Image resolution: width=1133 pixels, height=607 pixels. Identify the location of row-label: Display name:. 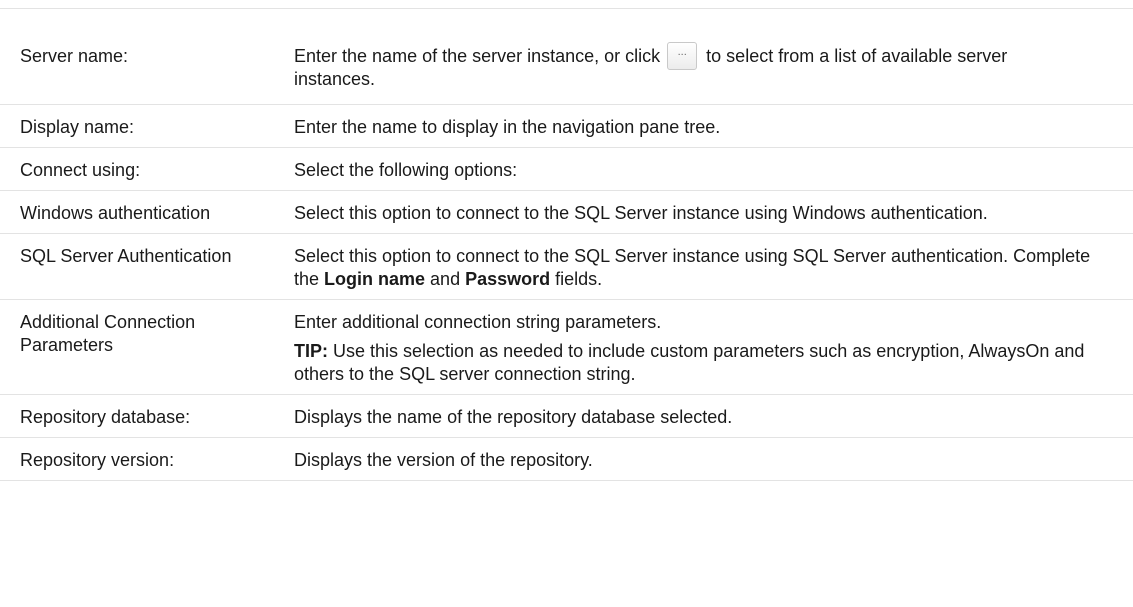
(142, 126).